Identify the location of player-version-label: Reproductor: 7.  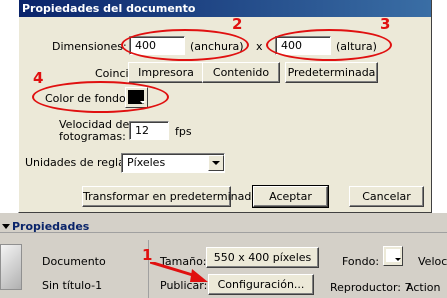
(371, 287).